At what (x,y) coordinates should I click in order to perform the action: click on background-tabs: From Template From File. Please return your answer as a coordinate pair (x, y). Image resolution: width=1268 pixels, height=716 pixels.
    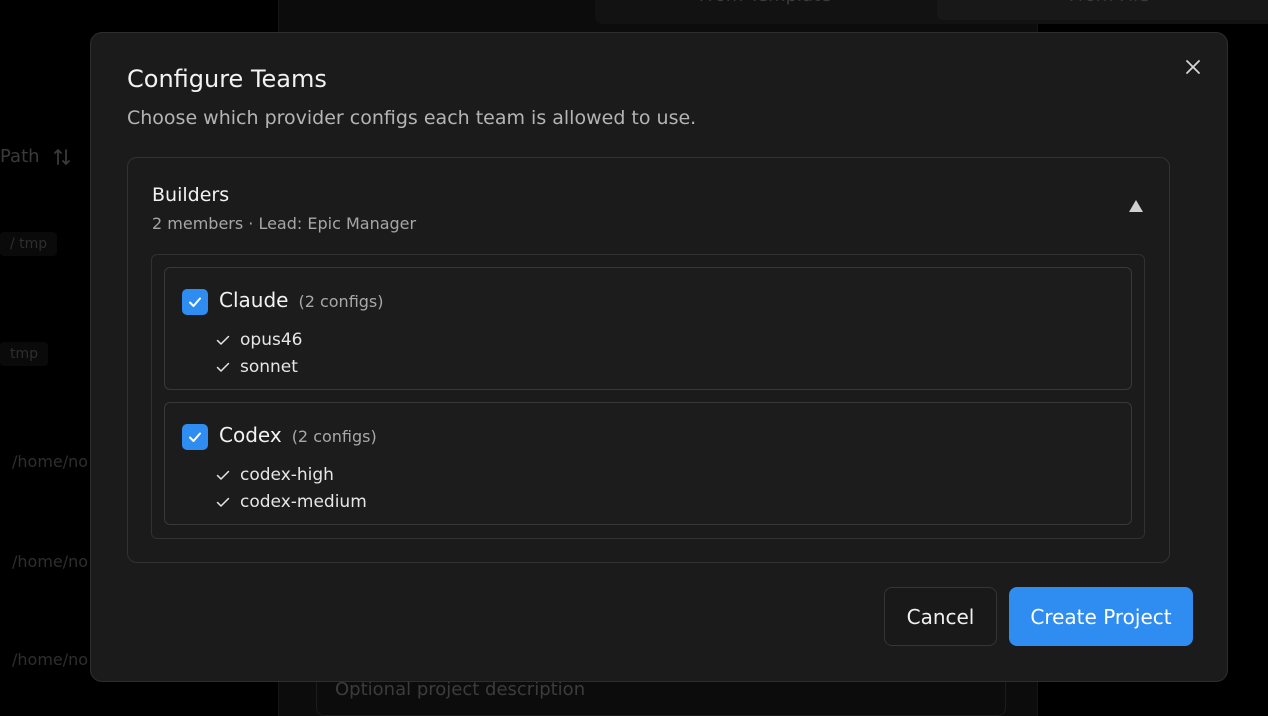
    Looking at the image, I should click on (931, 12).